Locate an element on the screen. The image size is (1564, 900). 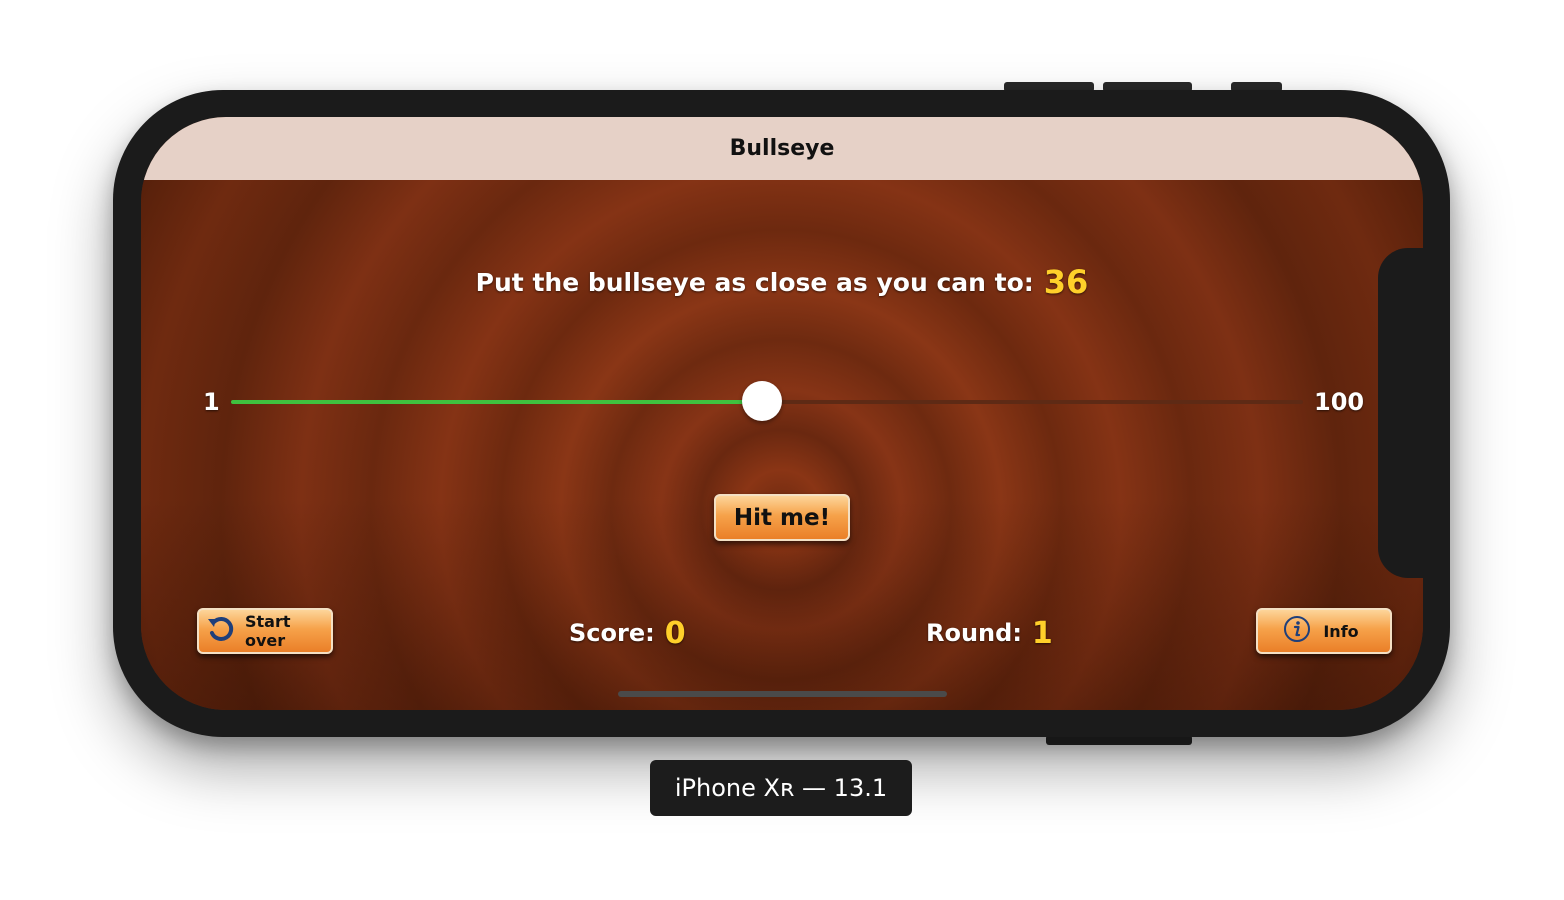
bullseye-slider is located at coordinates (767, 401).